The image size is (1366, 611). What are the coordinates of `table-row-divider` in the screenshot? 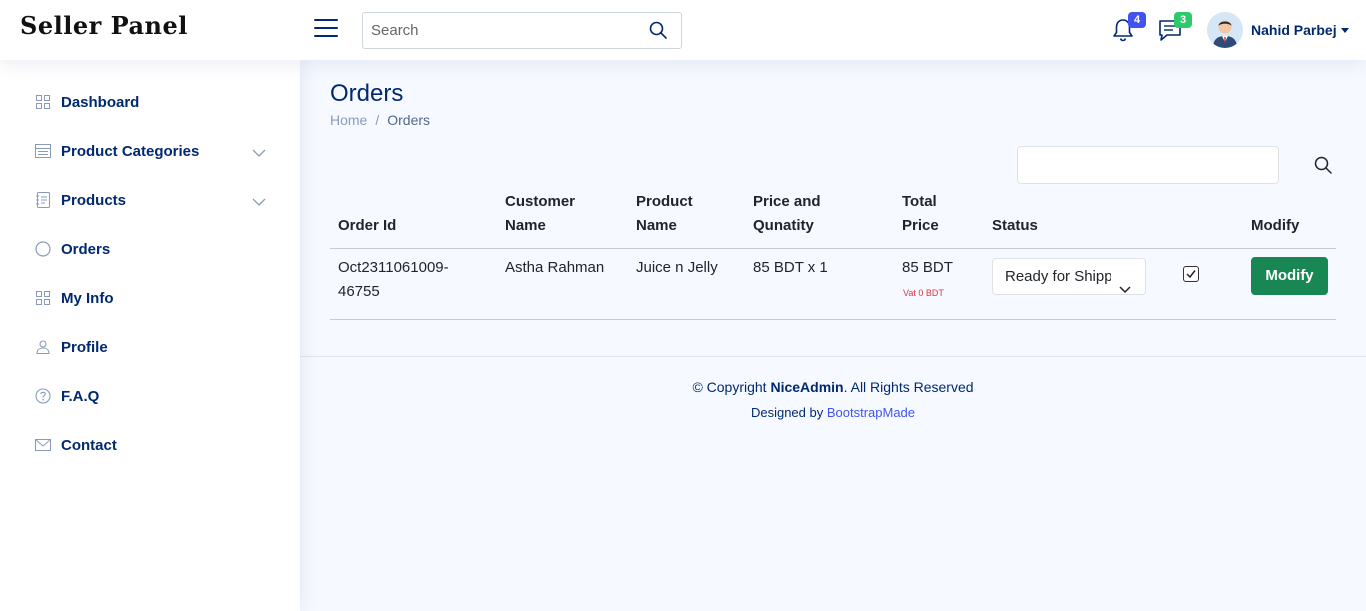 It's located at (833, 319).